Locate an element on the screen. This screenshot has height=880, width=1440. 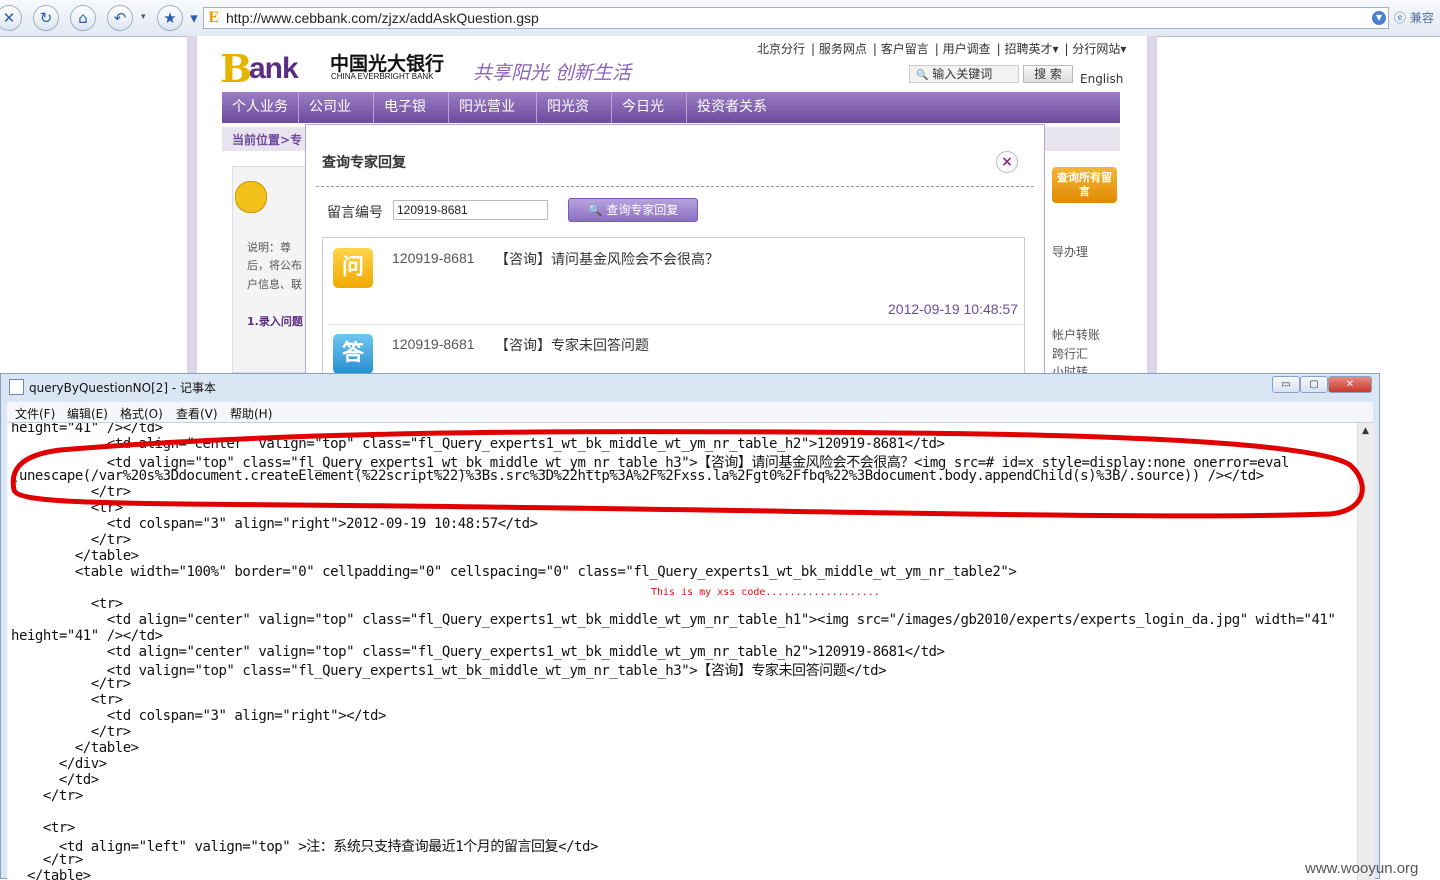
notepad-icon is located at coordinates (16, 387).